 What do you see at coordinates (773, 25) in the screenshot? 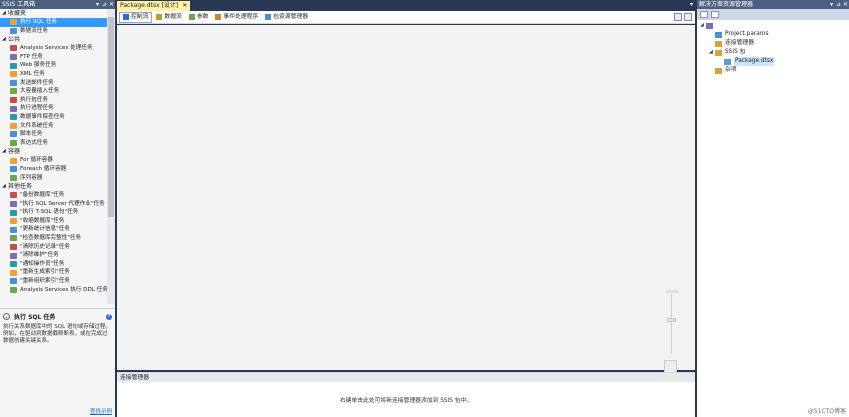
I see `solution-node: ◢` at bounding box center [773, 25].